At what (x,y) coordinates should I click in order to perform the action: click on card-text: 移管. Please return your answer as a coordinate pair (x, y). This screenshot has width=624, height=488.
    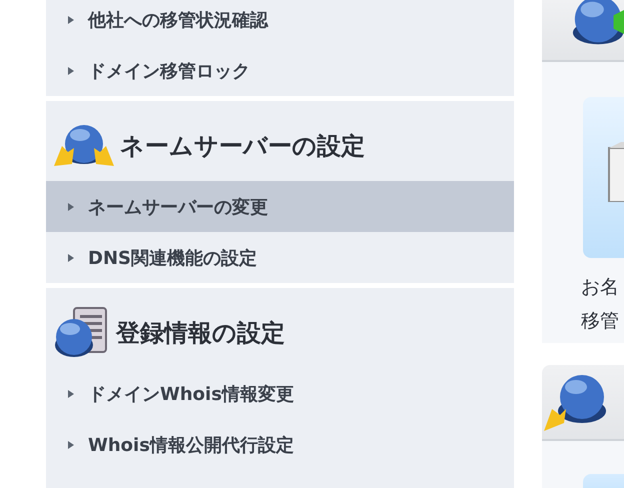
    Looking at the image, I should click on (600, 321).